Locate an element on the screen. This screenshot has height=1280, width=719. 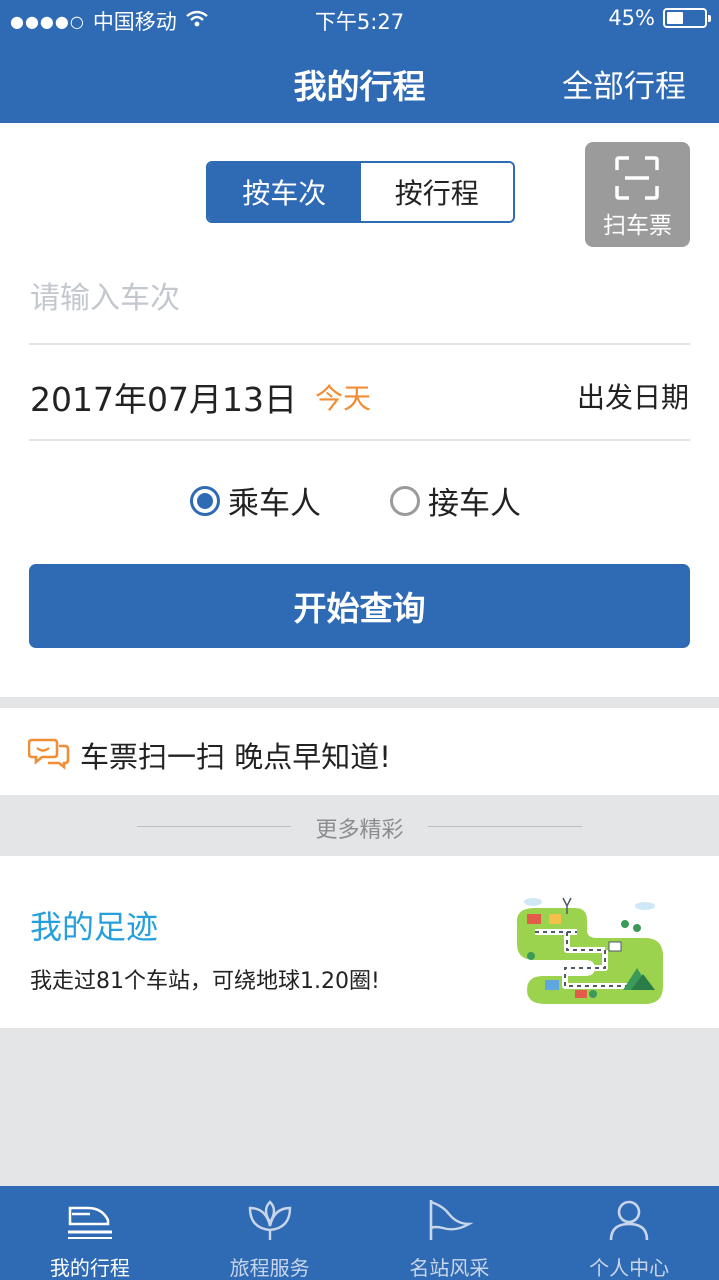
tab-personal-center: 个人中心 is located at coordinates (629, 1233).